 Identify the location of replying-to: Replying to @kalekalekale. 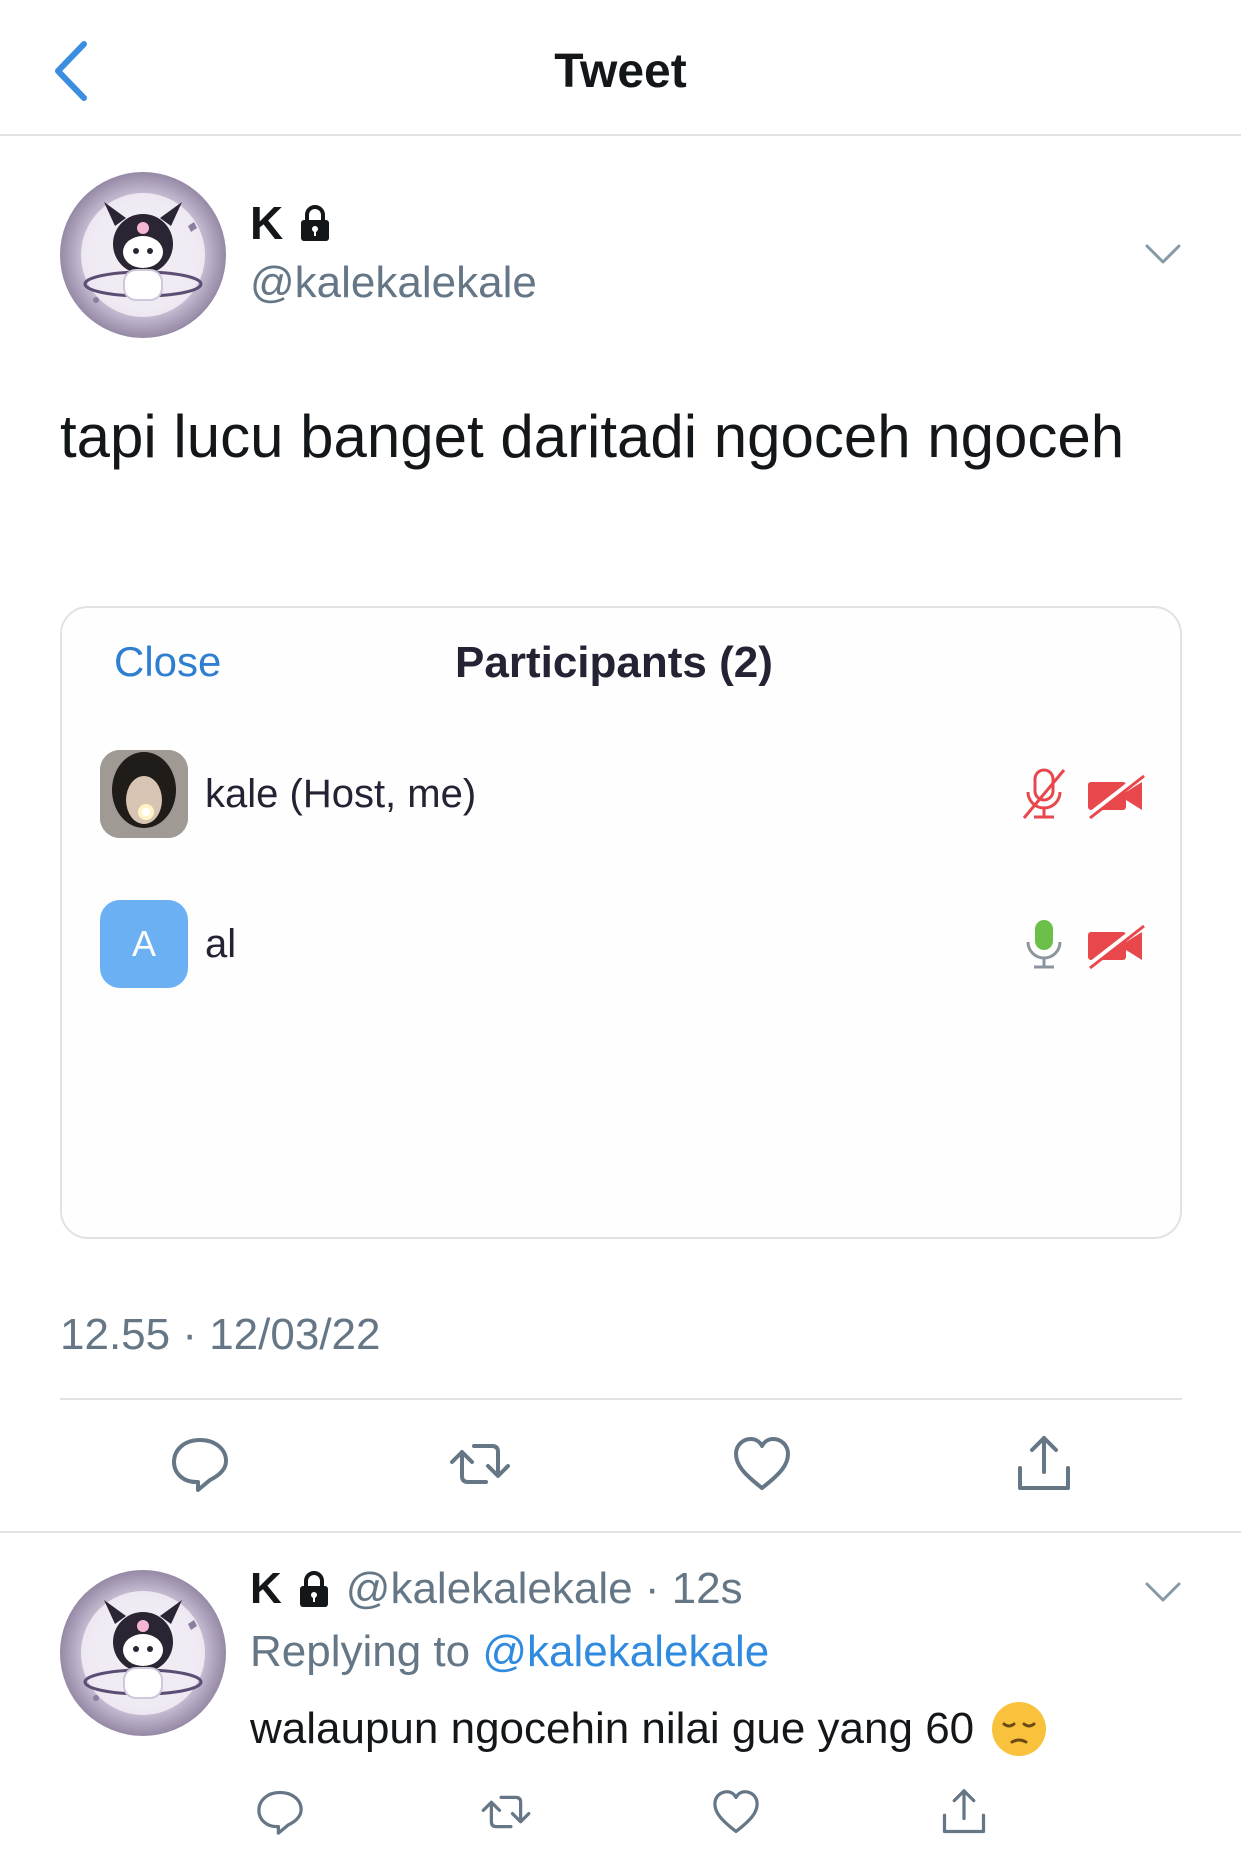
(509, 1652).